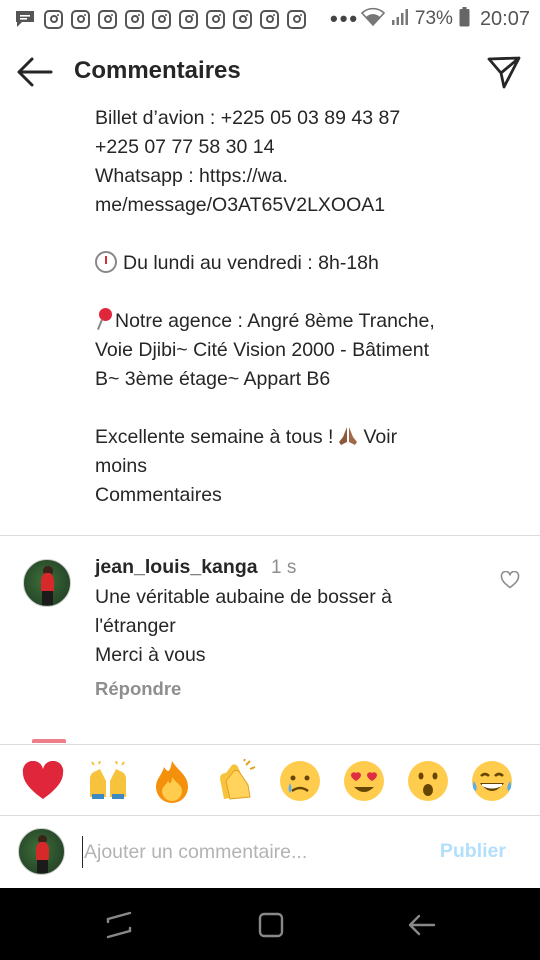 Image resolution: width=540 pixels, height=960 pixels. I want to click on caption-address-line: Notre agence : Angré 8ème Tranche,, so click(295, 321).